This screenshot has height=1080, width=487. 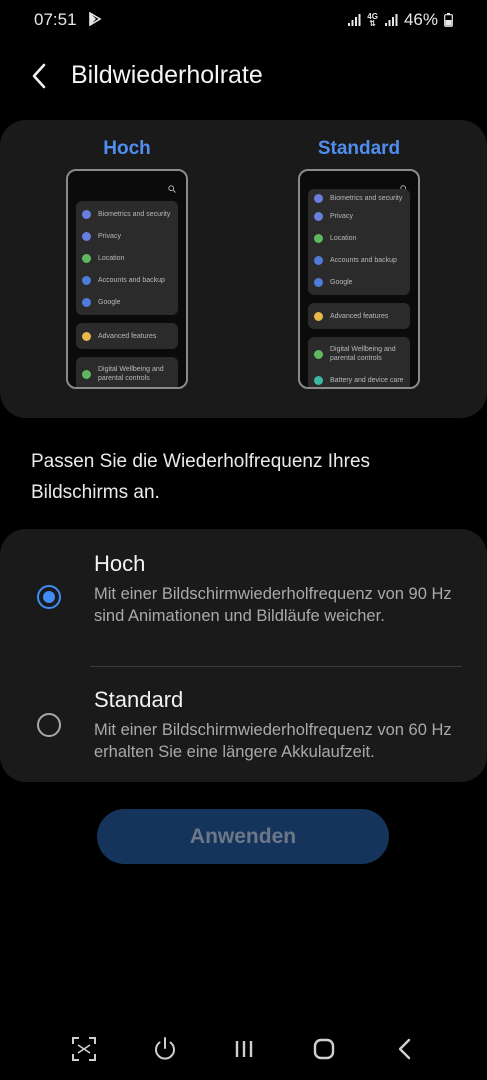 What do you see at coordinates (84, 1049) in the screenshot?
I see `screenshot-icon` at bounding box center [84, 1049].